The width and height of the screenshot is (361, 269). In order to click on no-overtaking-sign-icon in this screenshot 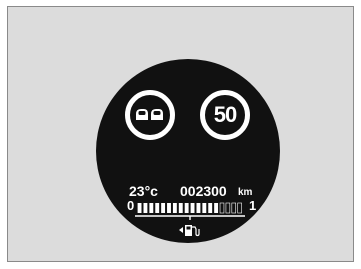, I will do `click(150, 115)`.